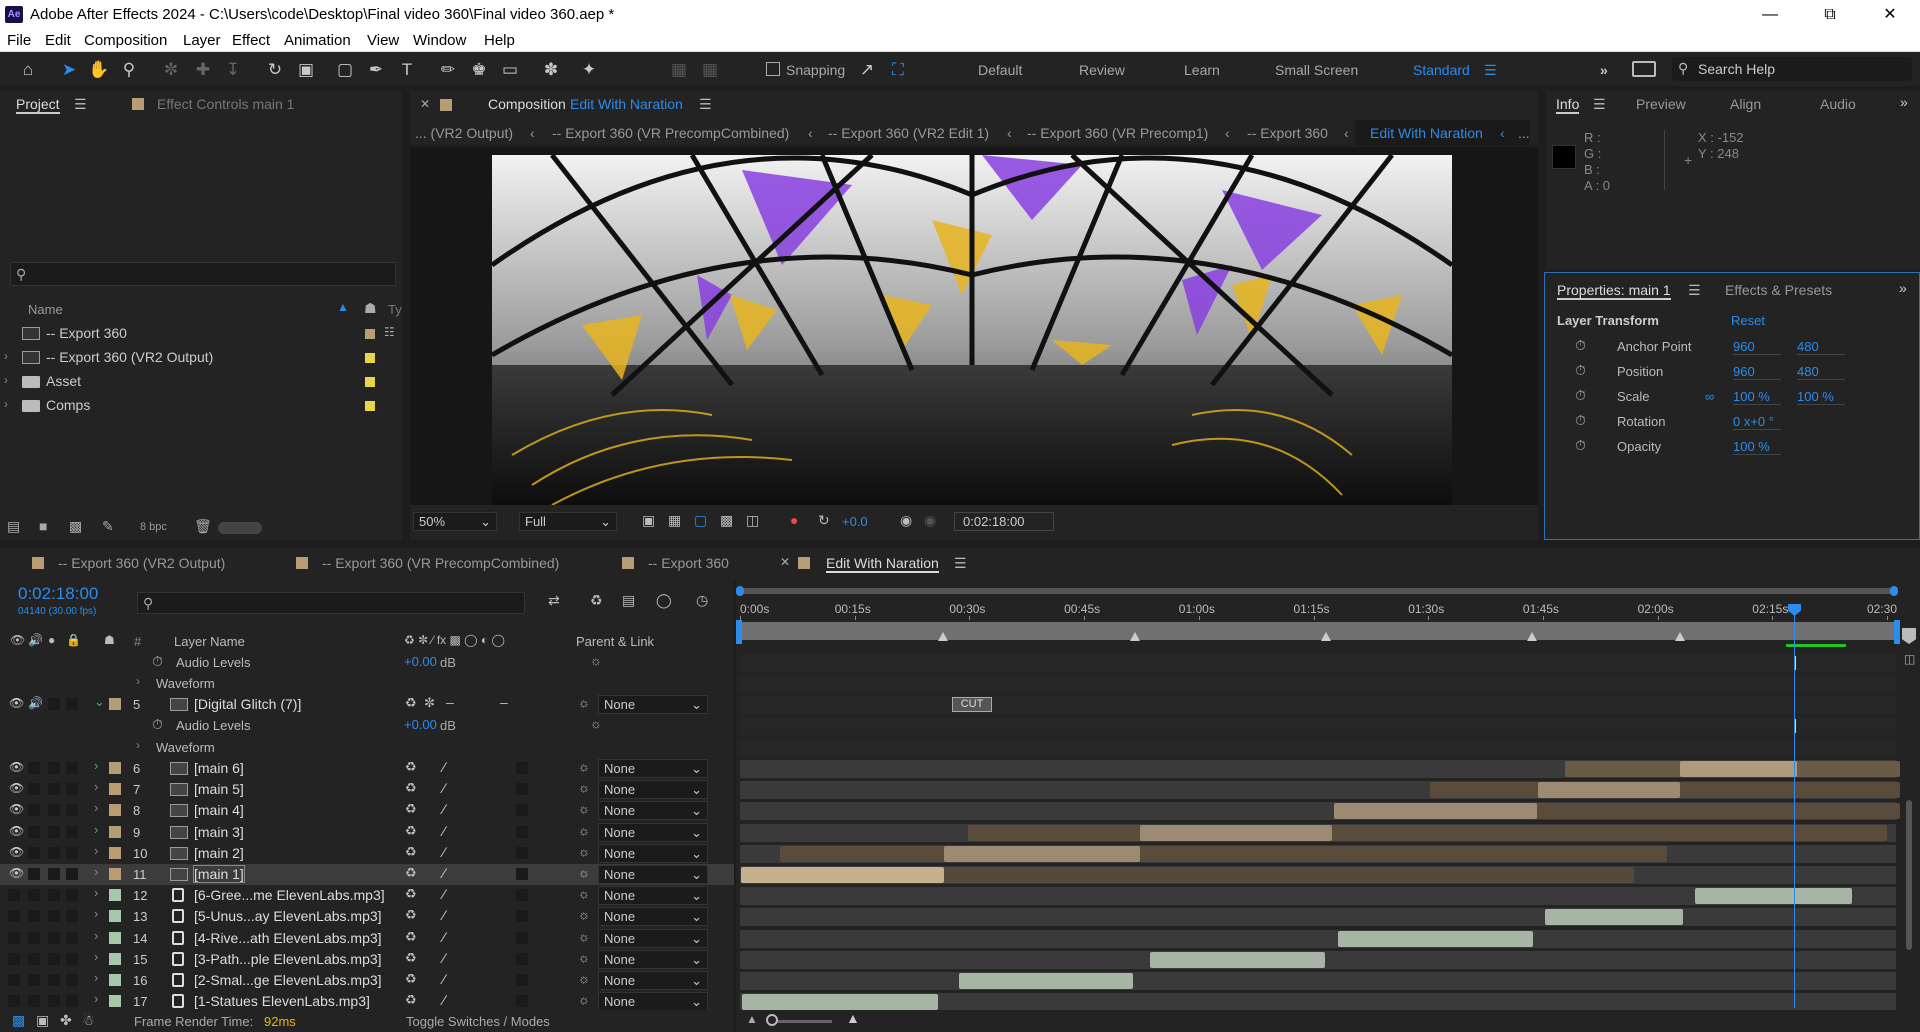  I want to click on effect-switch: –, so click(450, 702).